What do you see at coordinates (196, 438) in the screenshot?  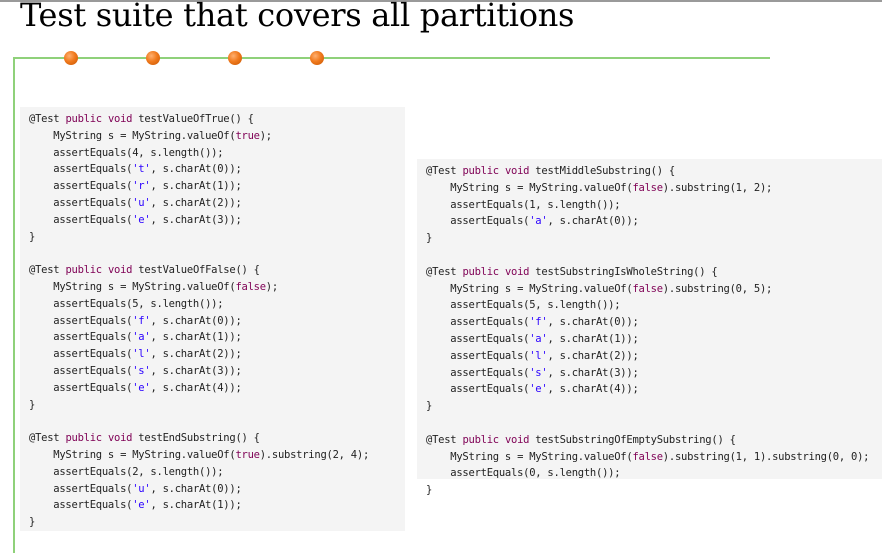 I see `code-text: testEndSubstring() {` at bounding box center [196, 438].